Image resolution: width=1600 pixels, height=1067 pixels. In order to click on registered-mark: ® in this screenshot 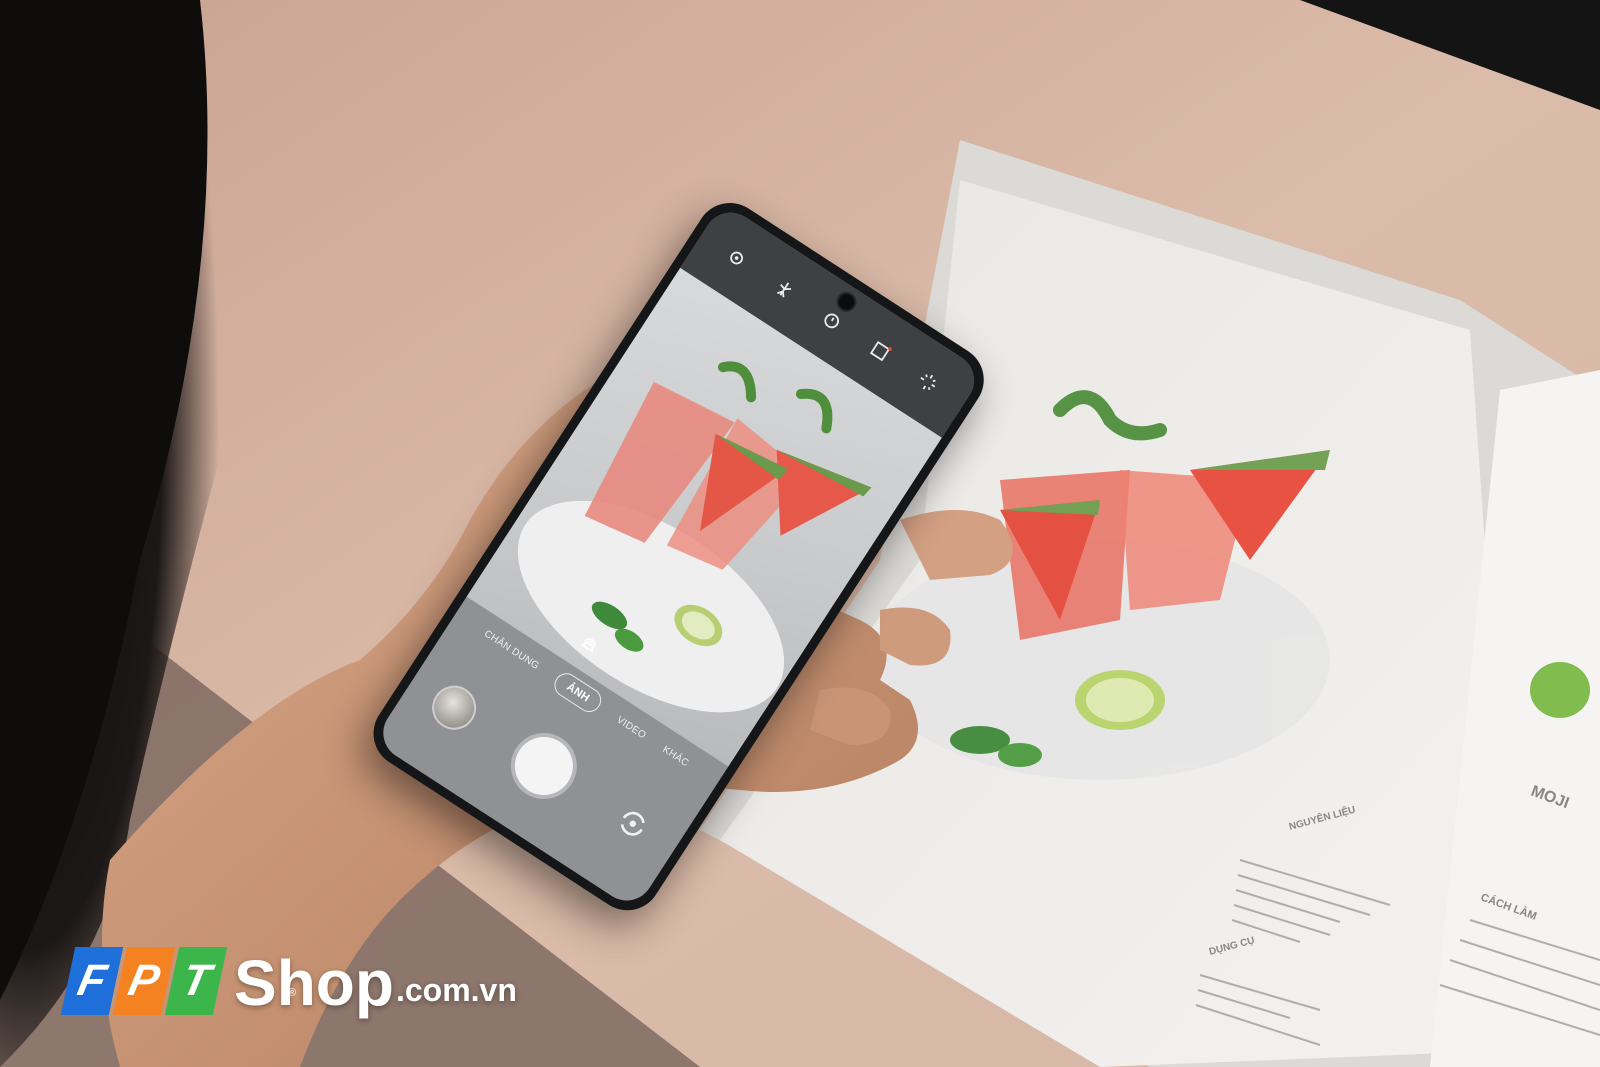, I will do `click(292, 993)`.